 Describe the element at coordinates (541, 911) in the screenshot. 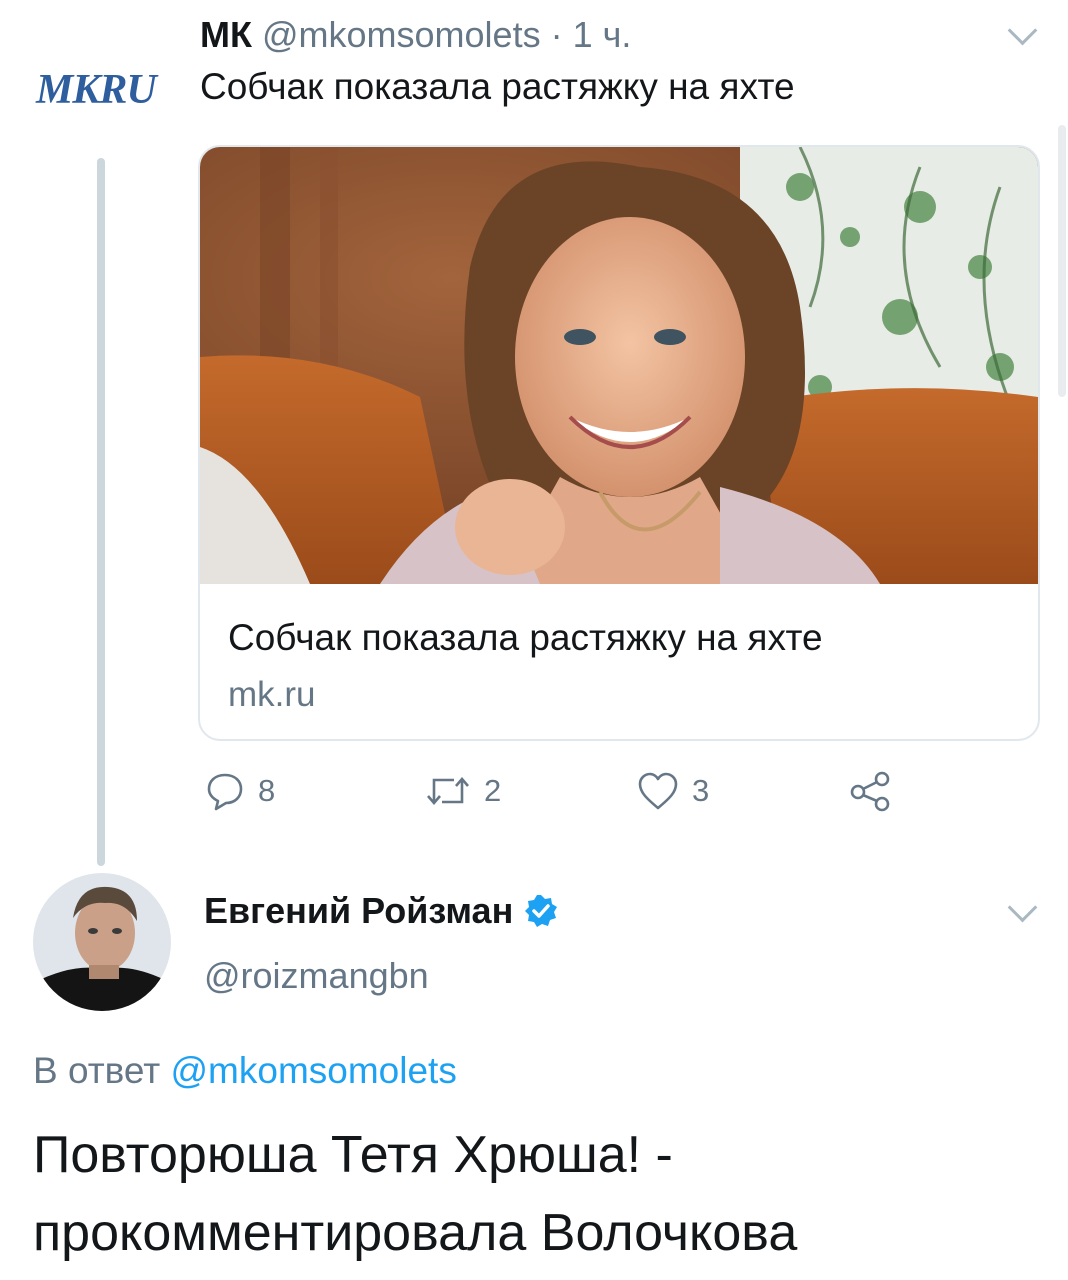

I see `verified-badge-icon` at that location.